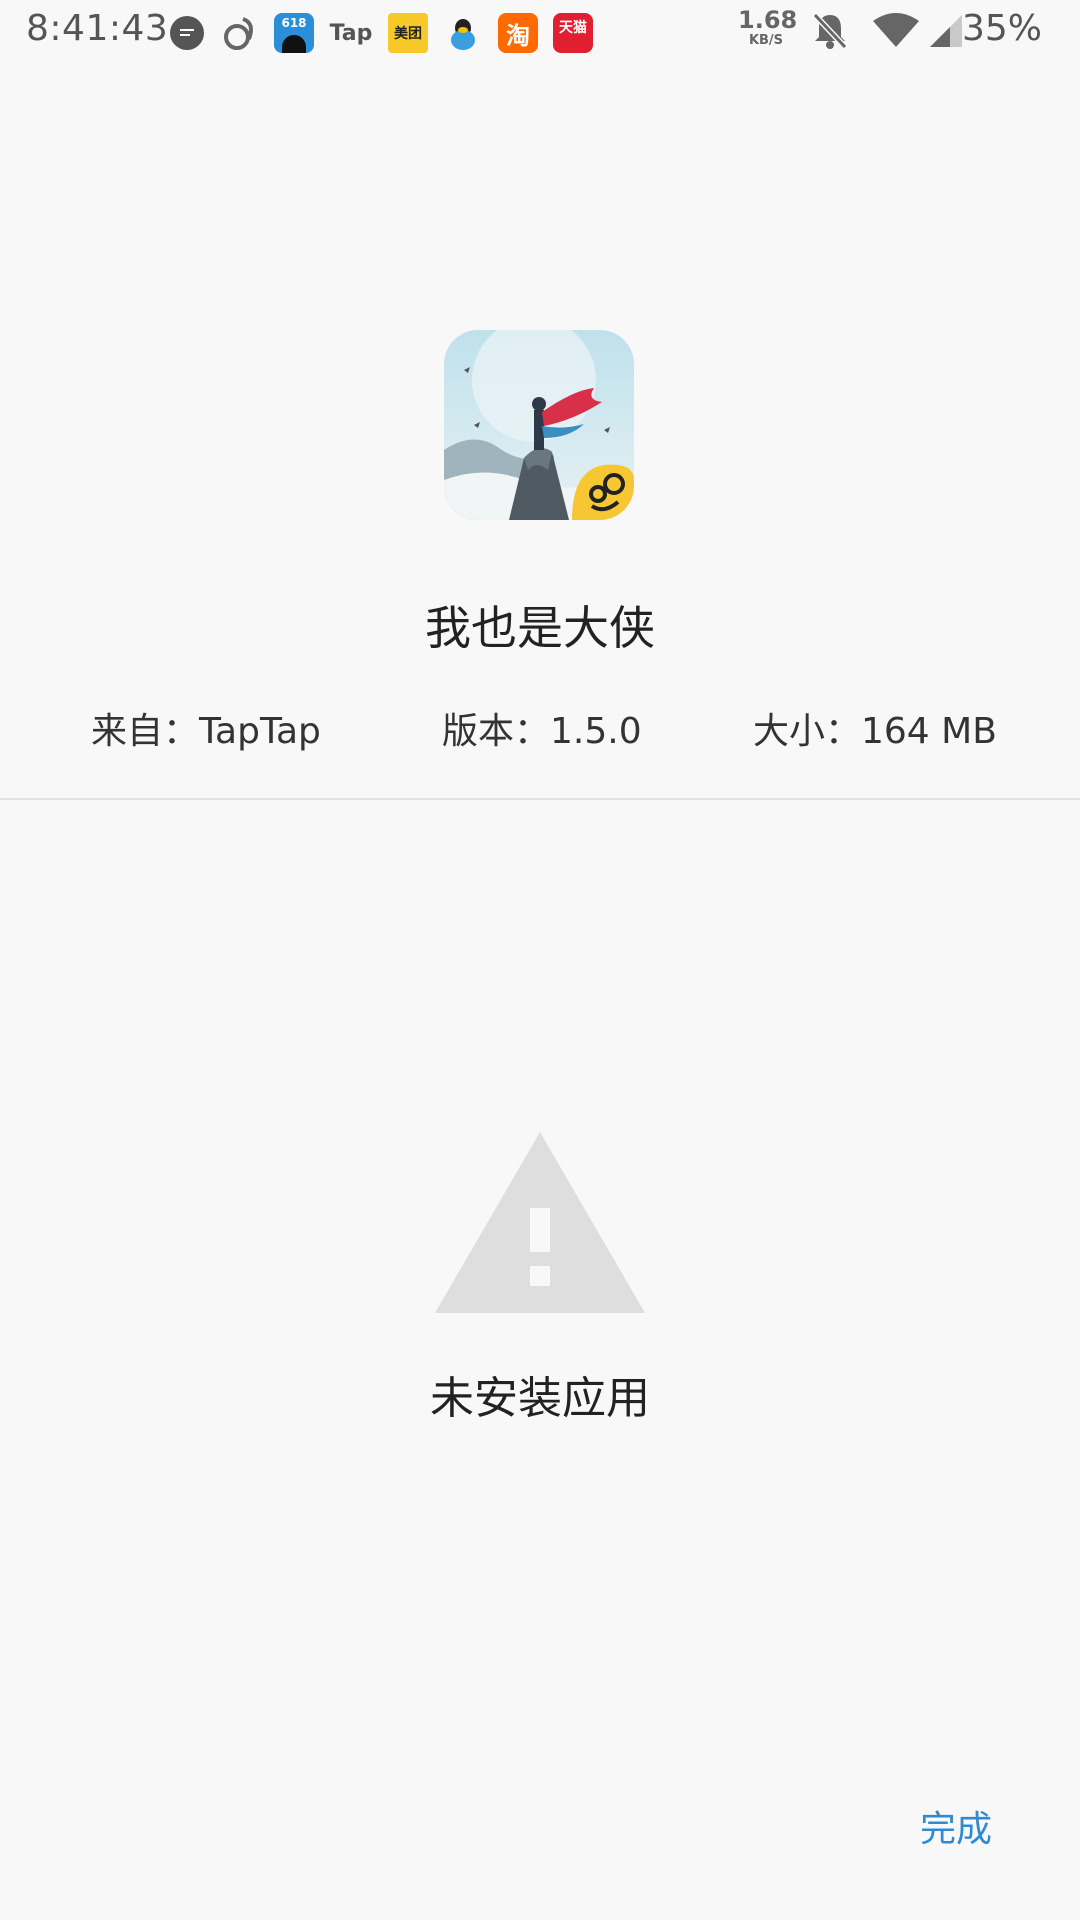 This screenshot has width=1080, height=1920. I want to click on qq-penguin-icon, so click(463, 33).